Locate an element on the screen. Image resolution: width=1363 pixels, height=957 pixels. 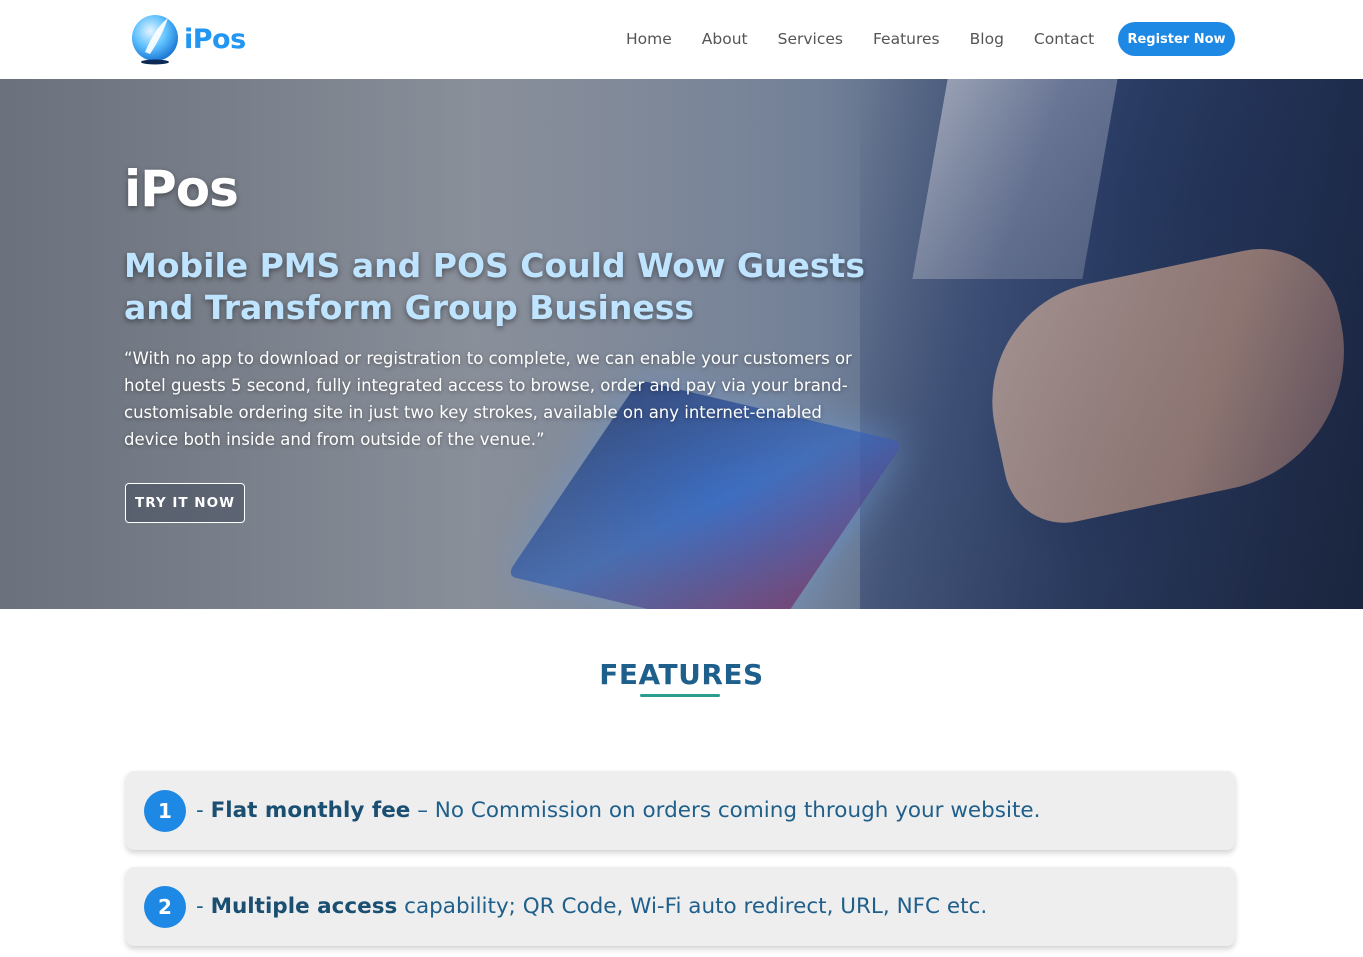
feature-bold: Flat monthly fee is located at coordinates (310, 810).